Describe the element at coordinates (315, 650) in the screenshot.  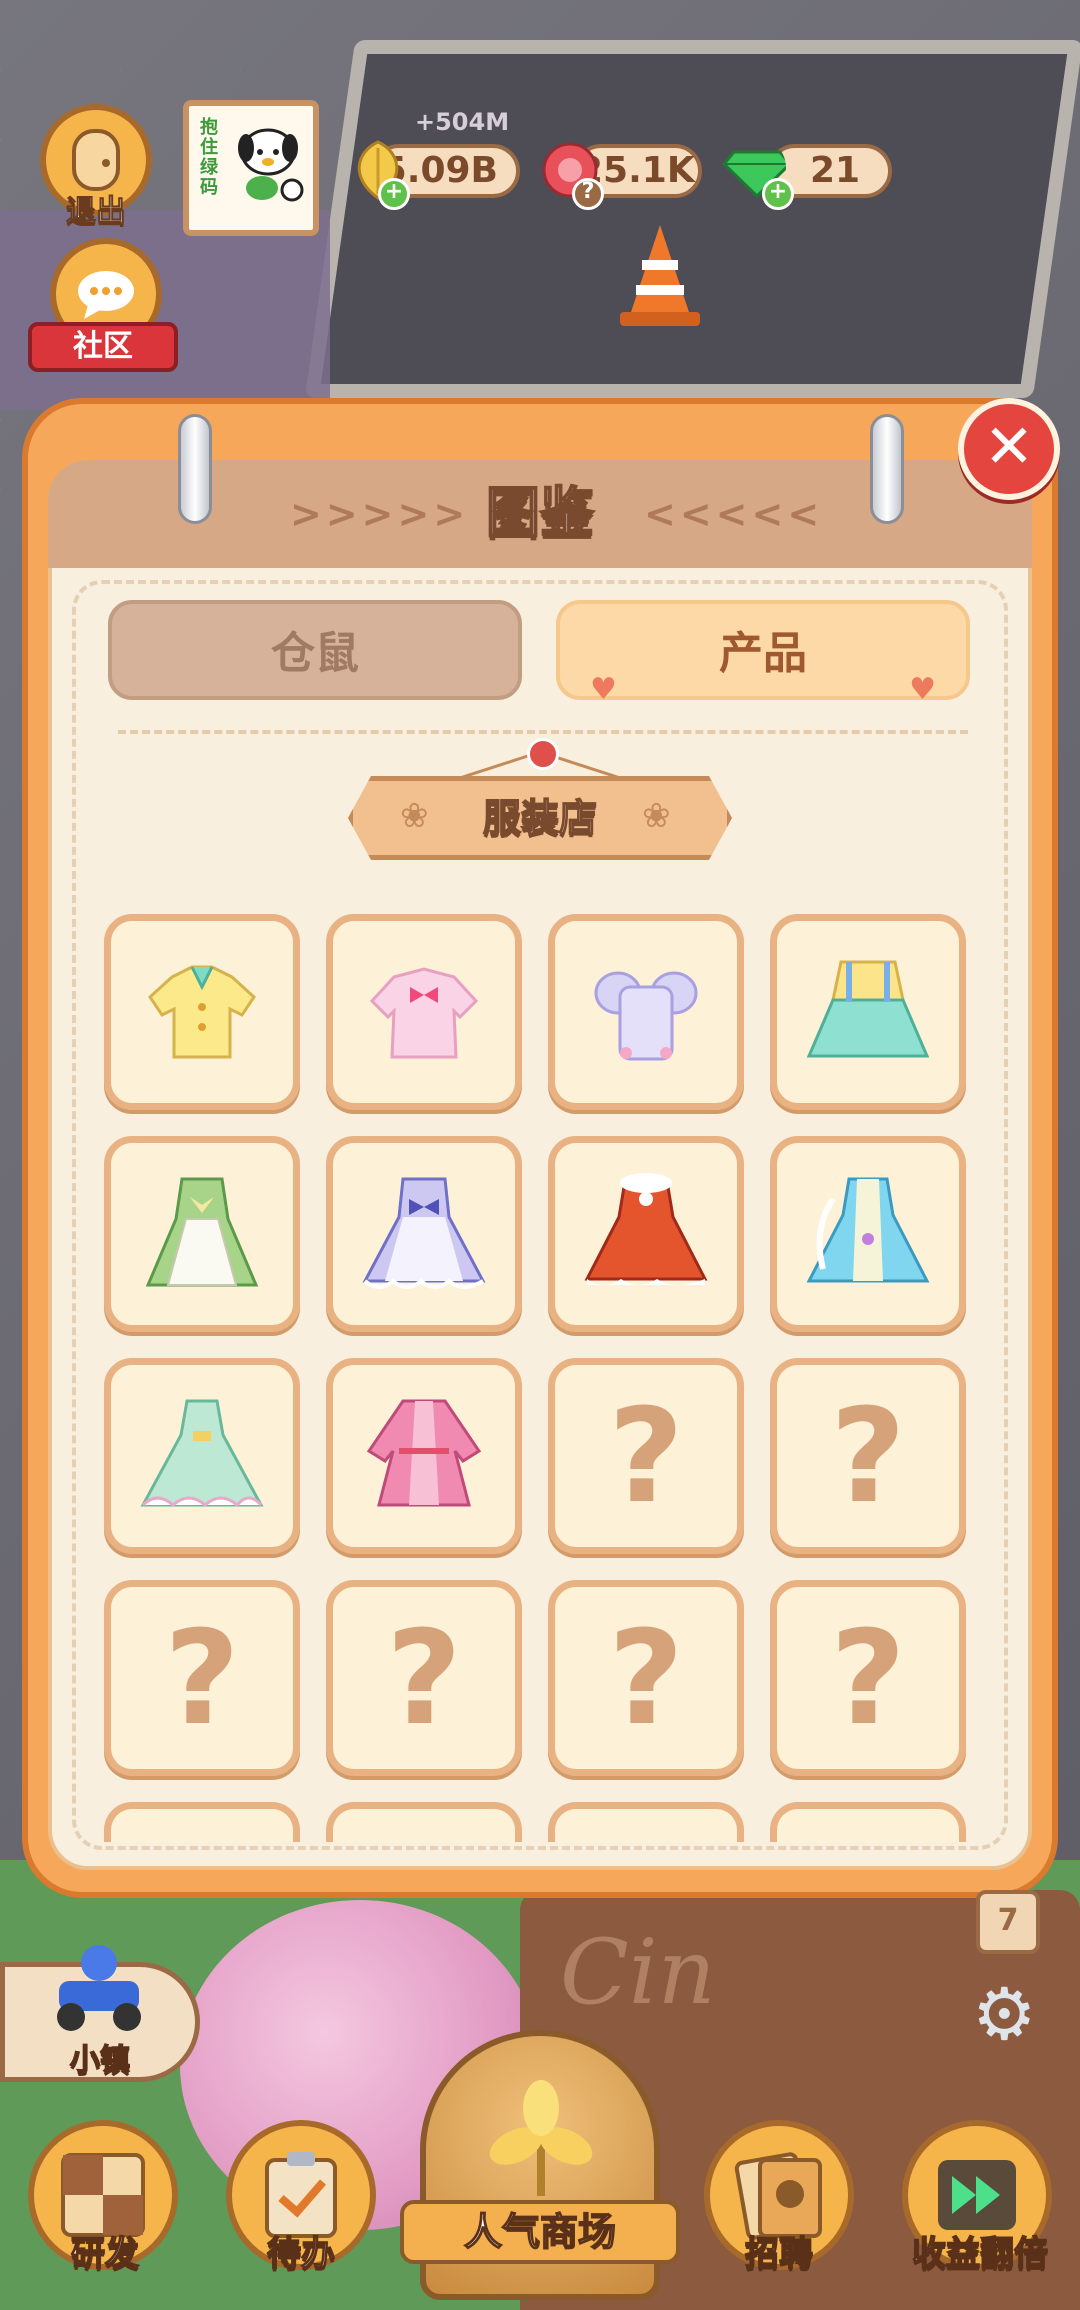
I see `tab-hamsters: 仓鼠` at that location.